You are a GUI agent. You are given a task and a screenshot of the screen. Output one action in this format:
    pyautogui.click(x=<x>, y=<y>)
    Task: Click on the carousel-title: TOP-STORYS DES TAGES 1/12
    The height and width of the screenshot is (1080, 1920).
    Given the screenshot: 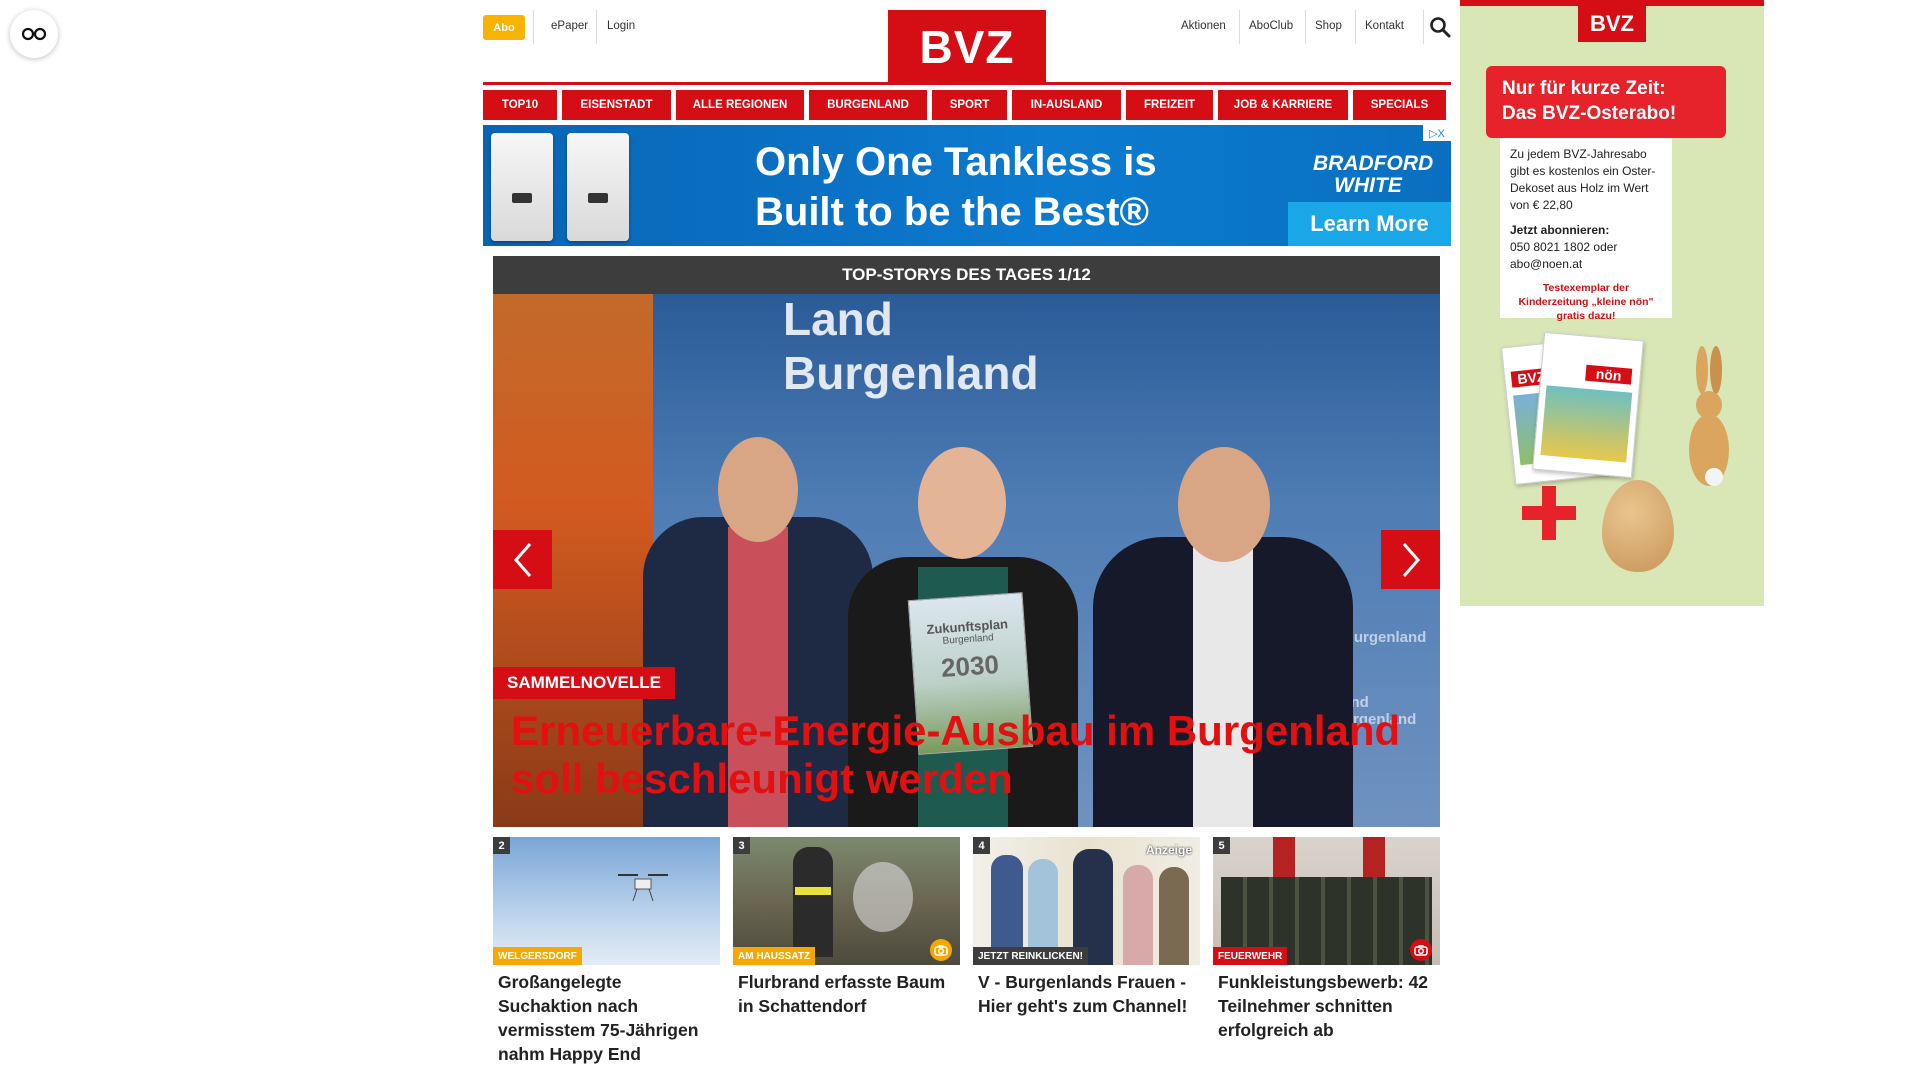 What is the action you would take?
    pyautogui.click(x=966, y=275)
    